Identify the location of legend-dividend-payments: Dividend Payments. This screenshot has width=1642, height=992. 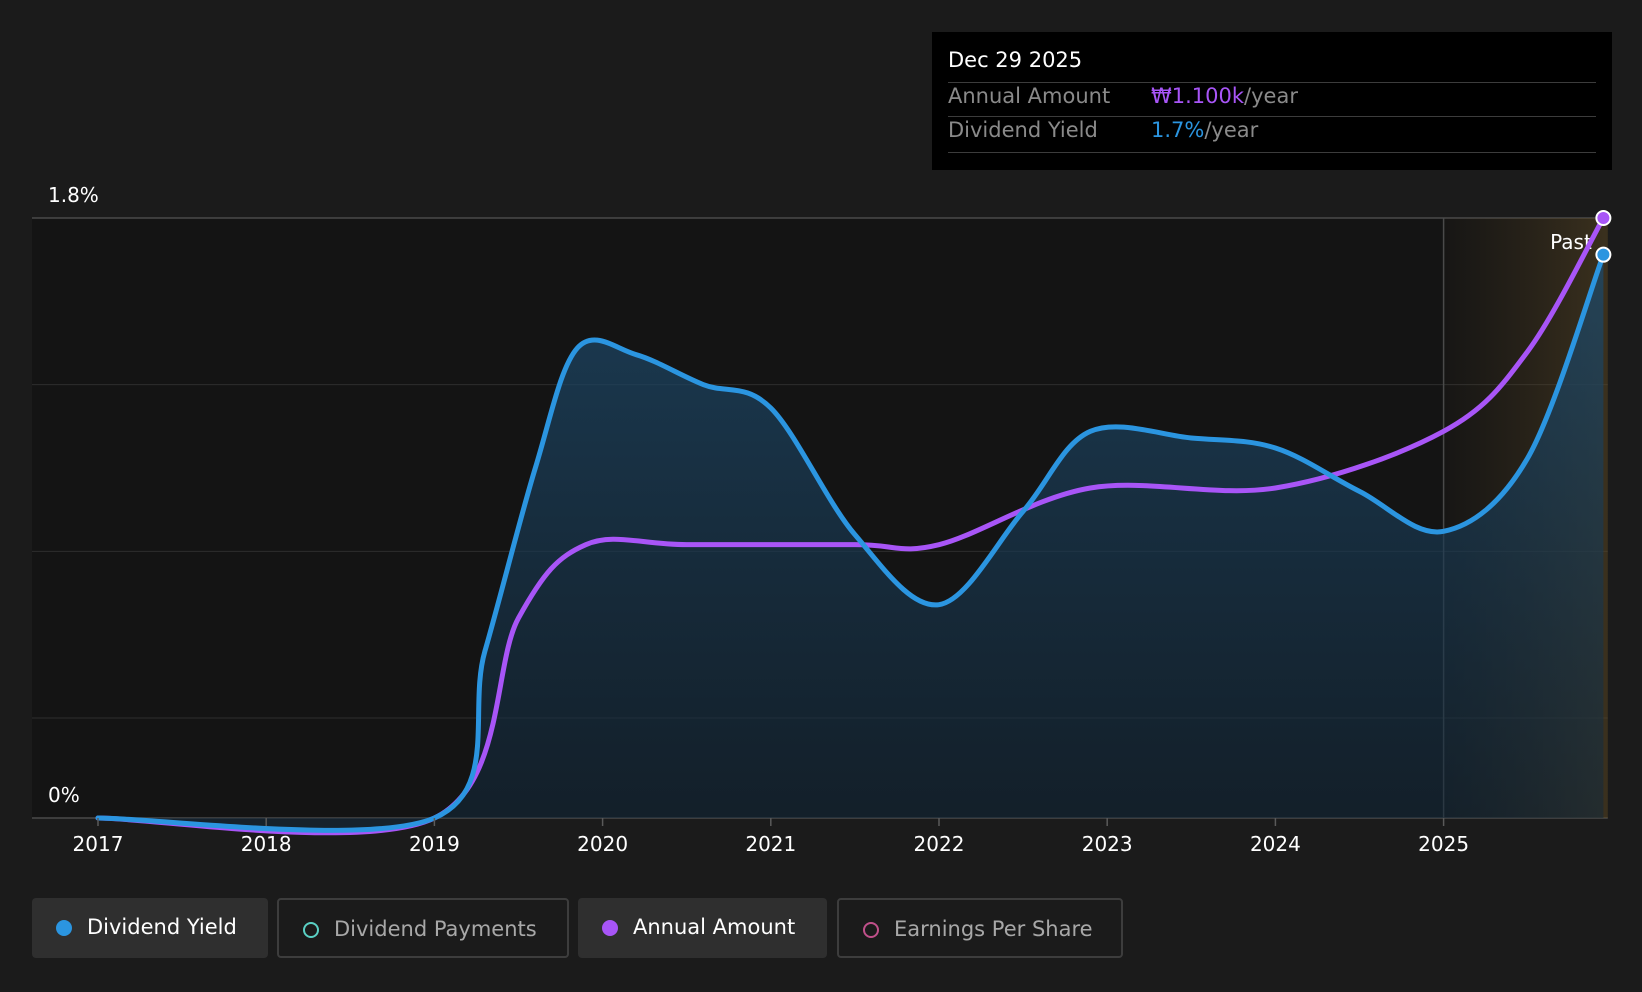
(423, 928).